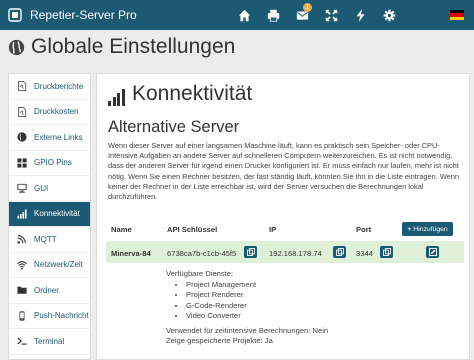  I want to click on server-ip: 192.168.178.74, so click(295, 253).